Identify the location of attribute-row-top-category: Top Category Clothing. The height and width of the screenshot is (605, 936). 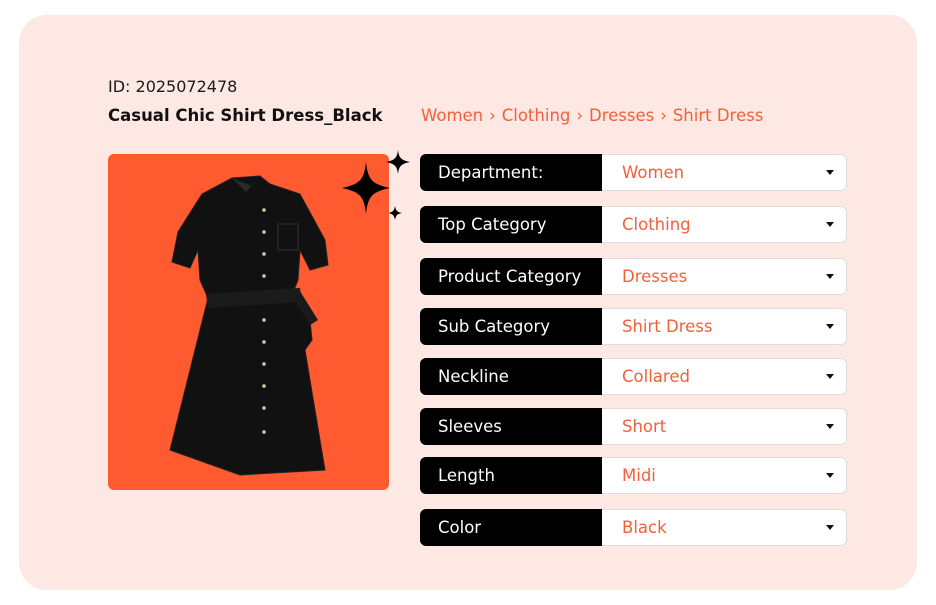
(633, 224).